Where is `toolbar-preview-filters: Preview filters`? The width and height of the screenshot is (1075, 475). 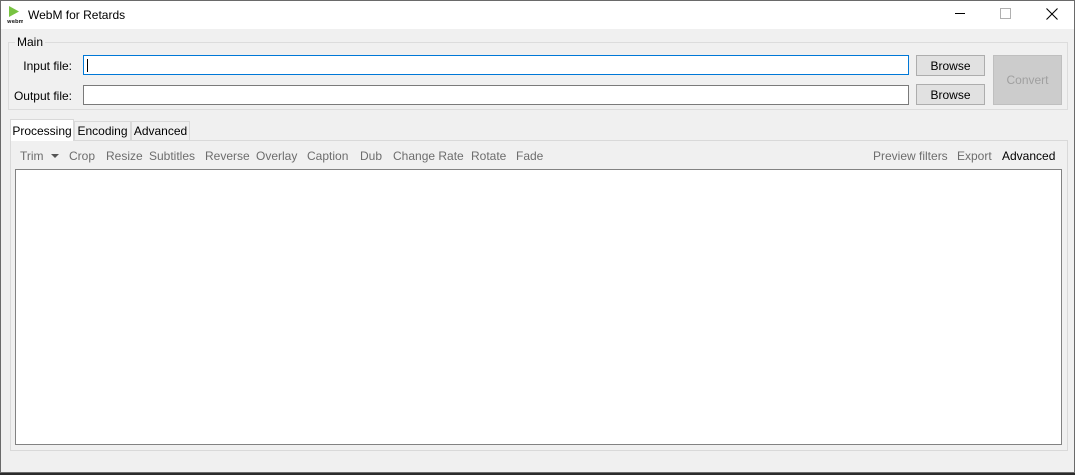
toolbar-preview-filters: Preview filters is located at coordinates (910, 156).